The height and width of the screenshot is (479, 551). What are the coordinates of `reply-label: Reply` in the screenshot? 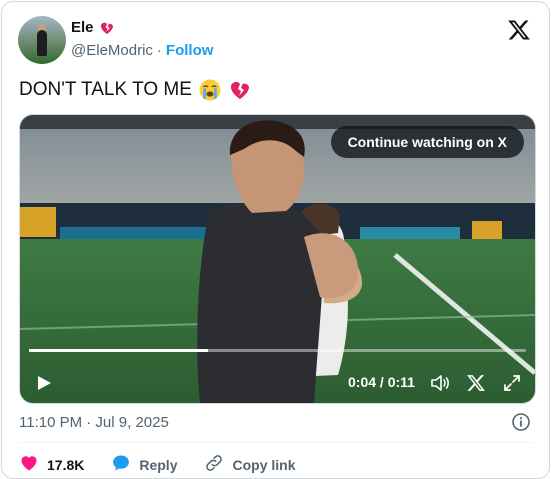 It's located at (158, 464).